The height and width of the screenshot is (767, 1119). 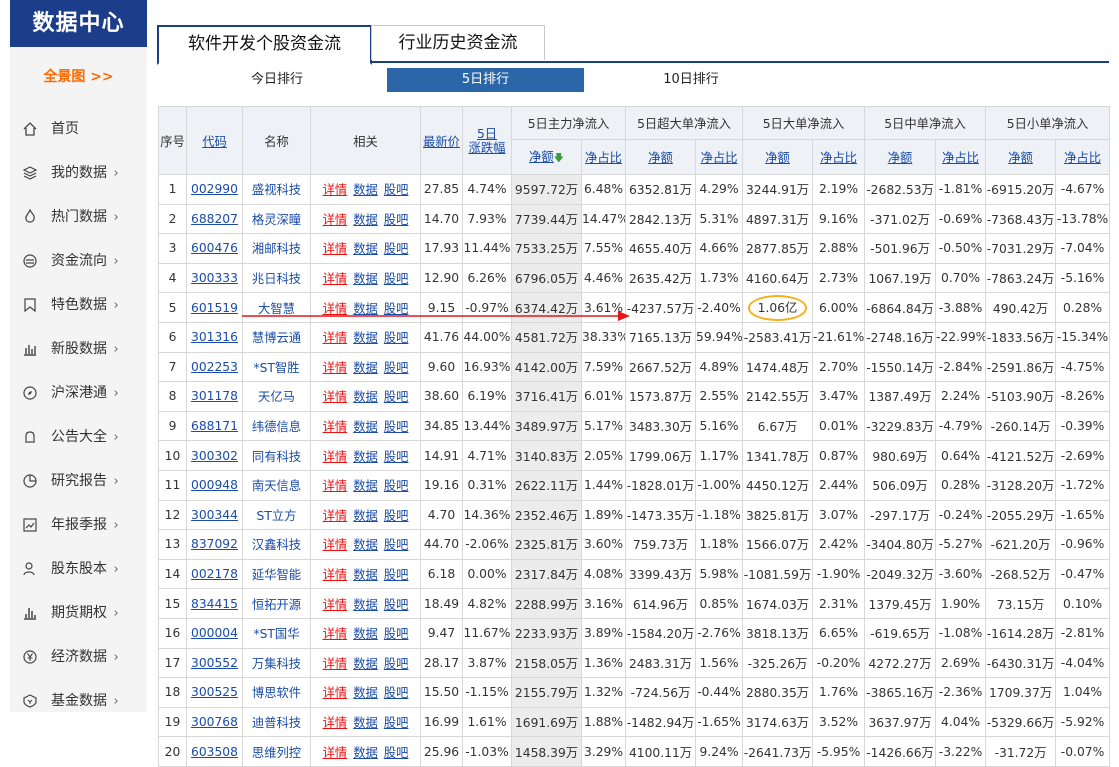 What do you see at coordinates (78, 613) in the screenshot?
I see `sidebar-item-11: 期货期权 ›` at bounding box center [78, 613].